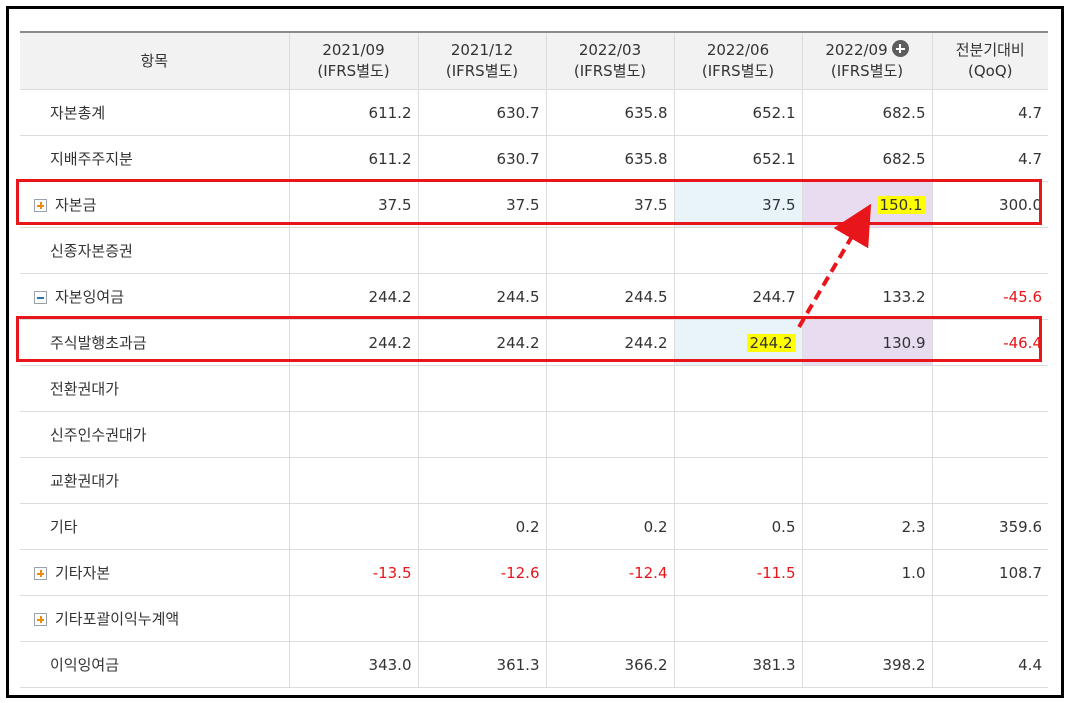 This screenshot has width=1070, height=703. Describe the element at coordinates (834, 266) in the screenshot. I see `annotation-arrow` at that location.